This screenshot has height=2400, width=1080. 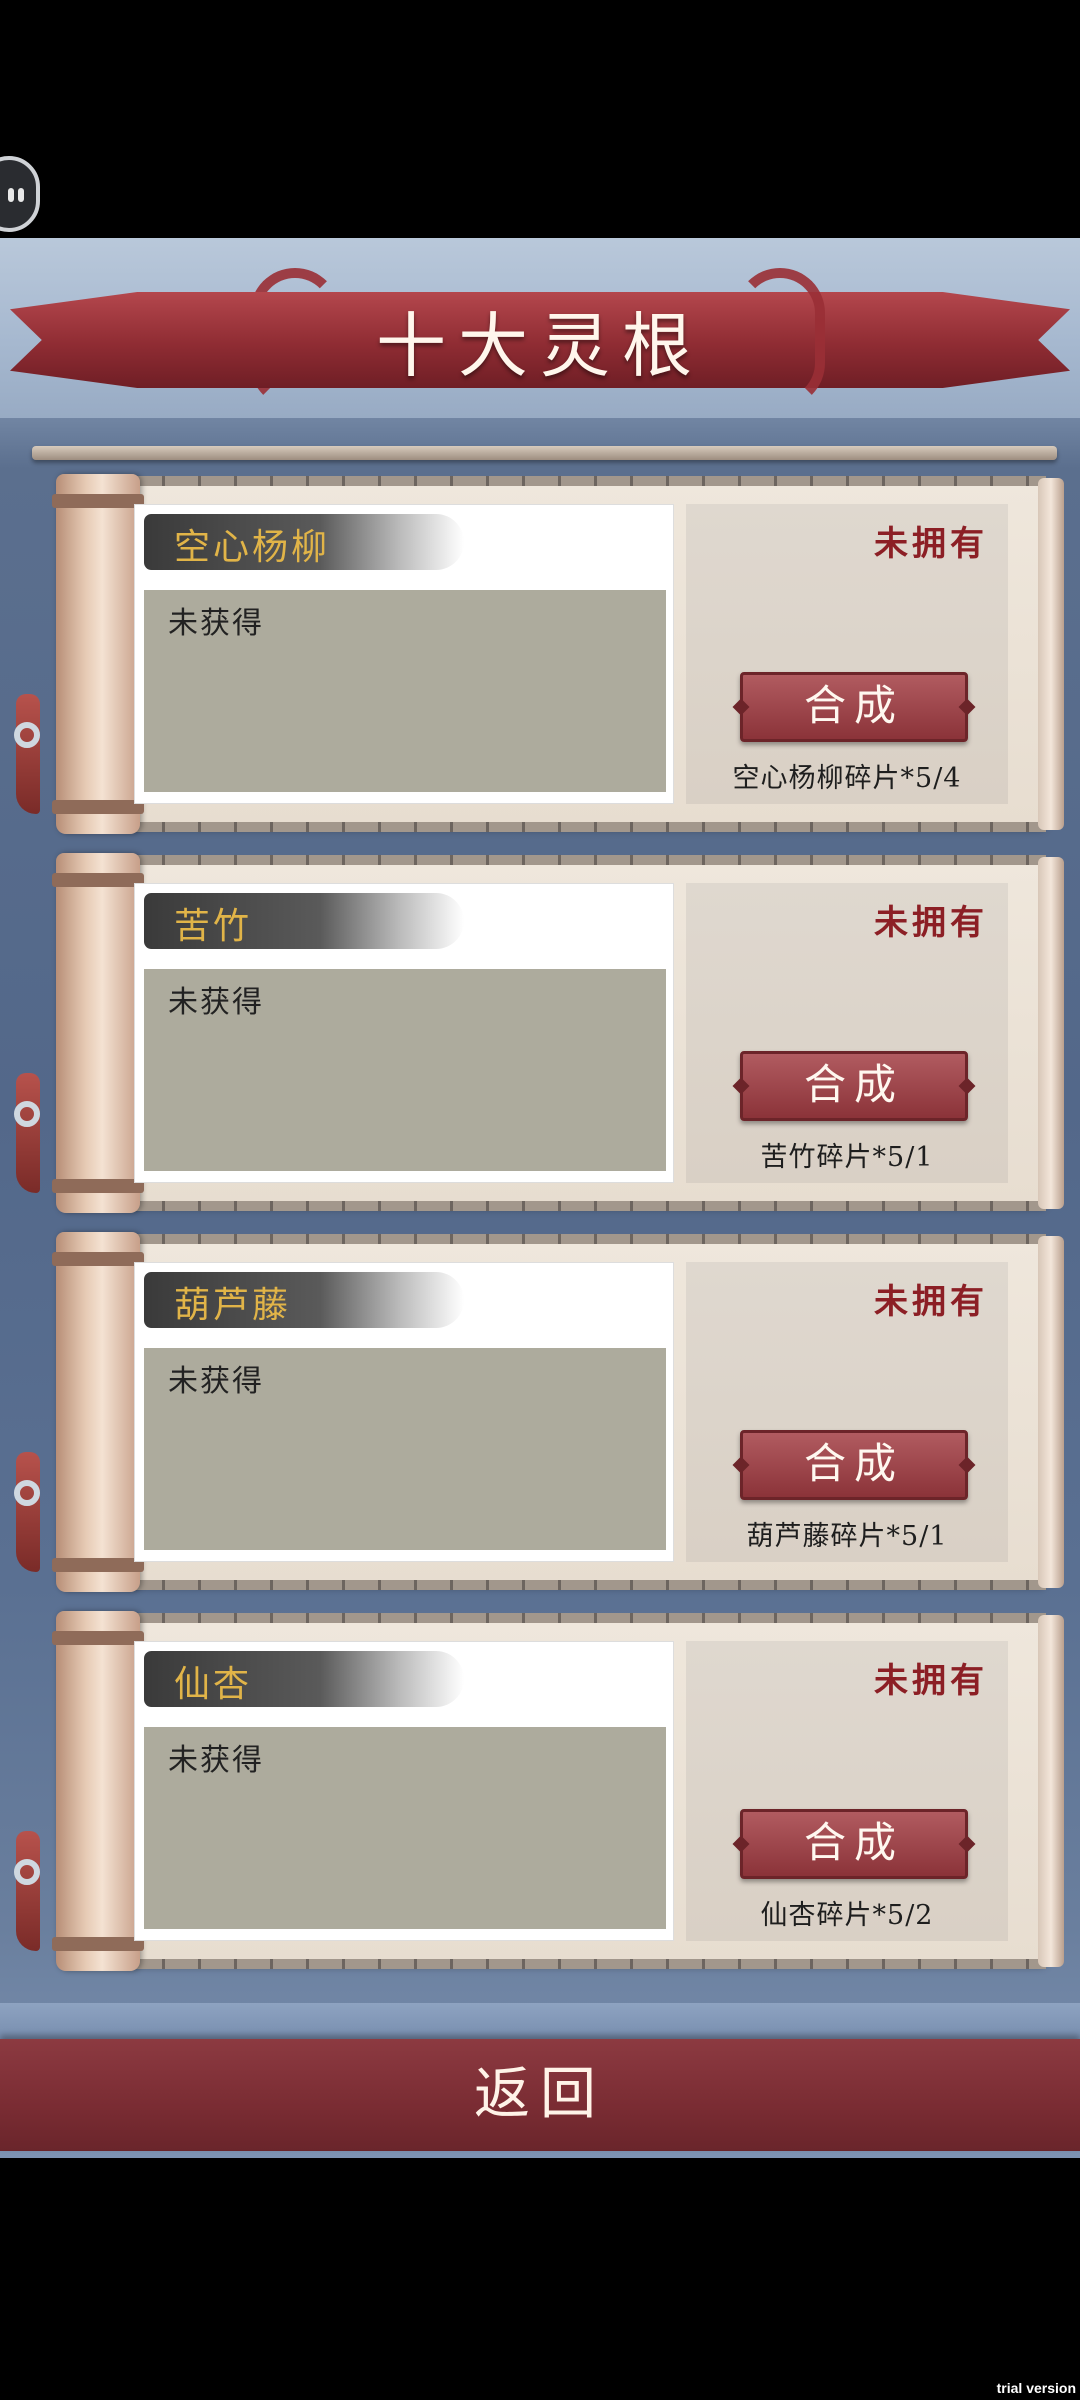 I want to click on page-title: 十大灵根, so click(x=540, y=346).